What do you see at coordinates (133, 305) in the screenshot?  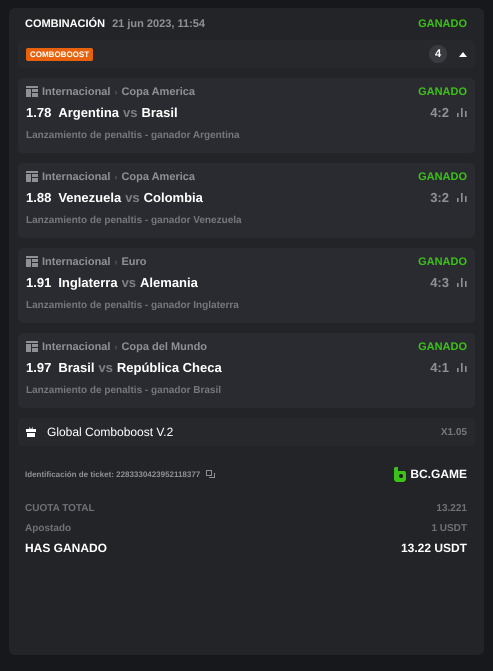 I see `selection-text: Lanzamiento de penaltis - ganador Inglaterra` at bounding box center [133, 305].